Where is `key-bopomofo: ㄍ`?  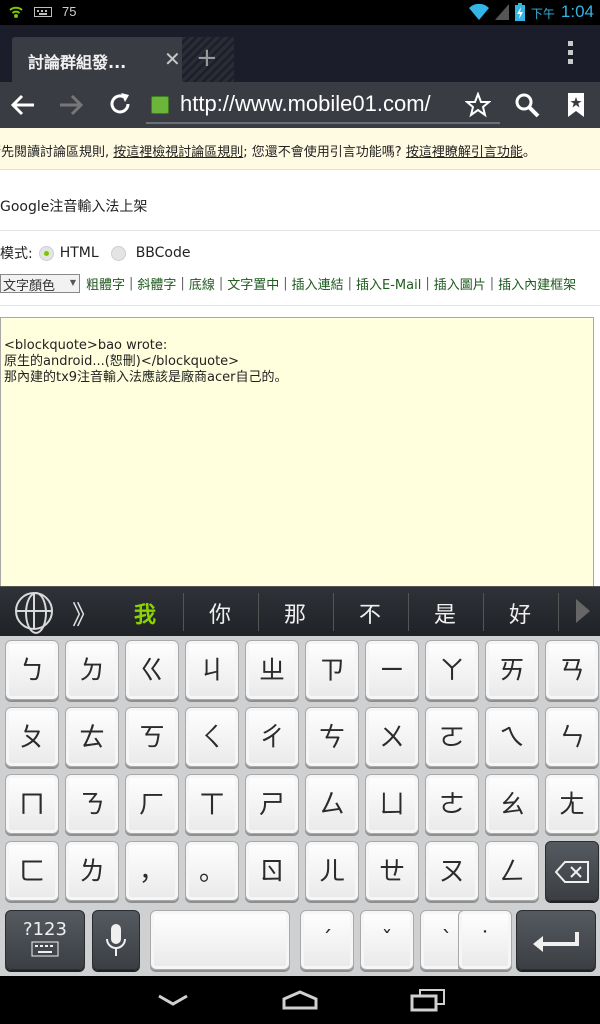
key-bopomofo: ㄍ is located at coordinates (152, 670).